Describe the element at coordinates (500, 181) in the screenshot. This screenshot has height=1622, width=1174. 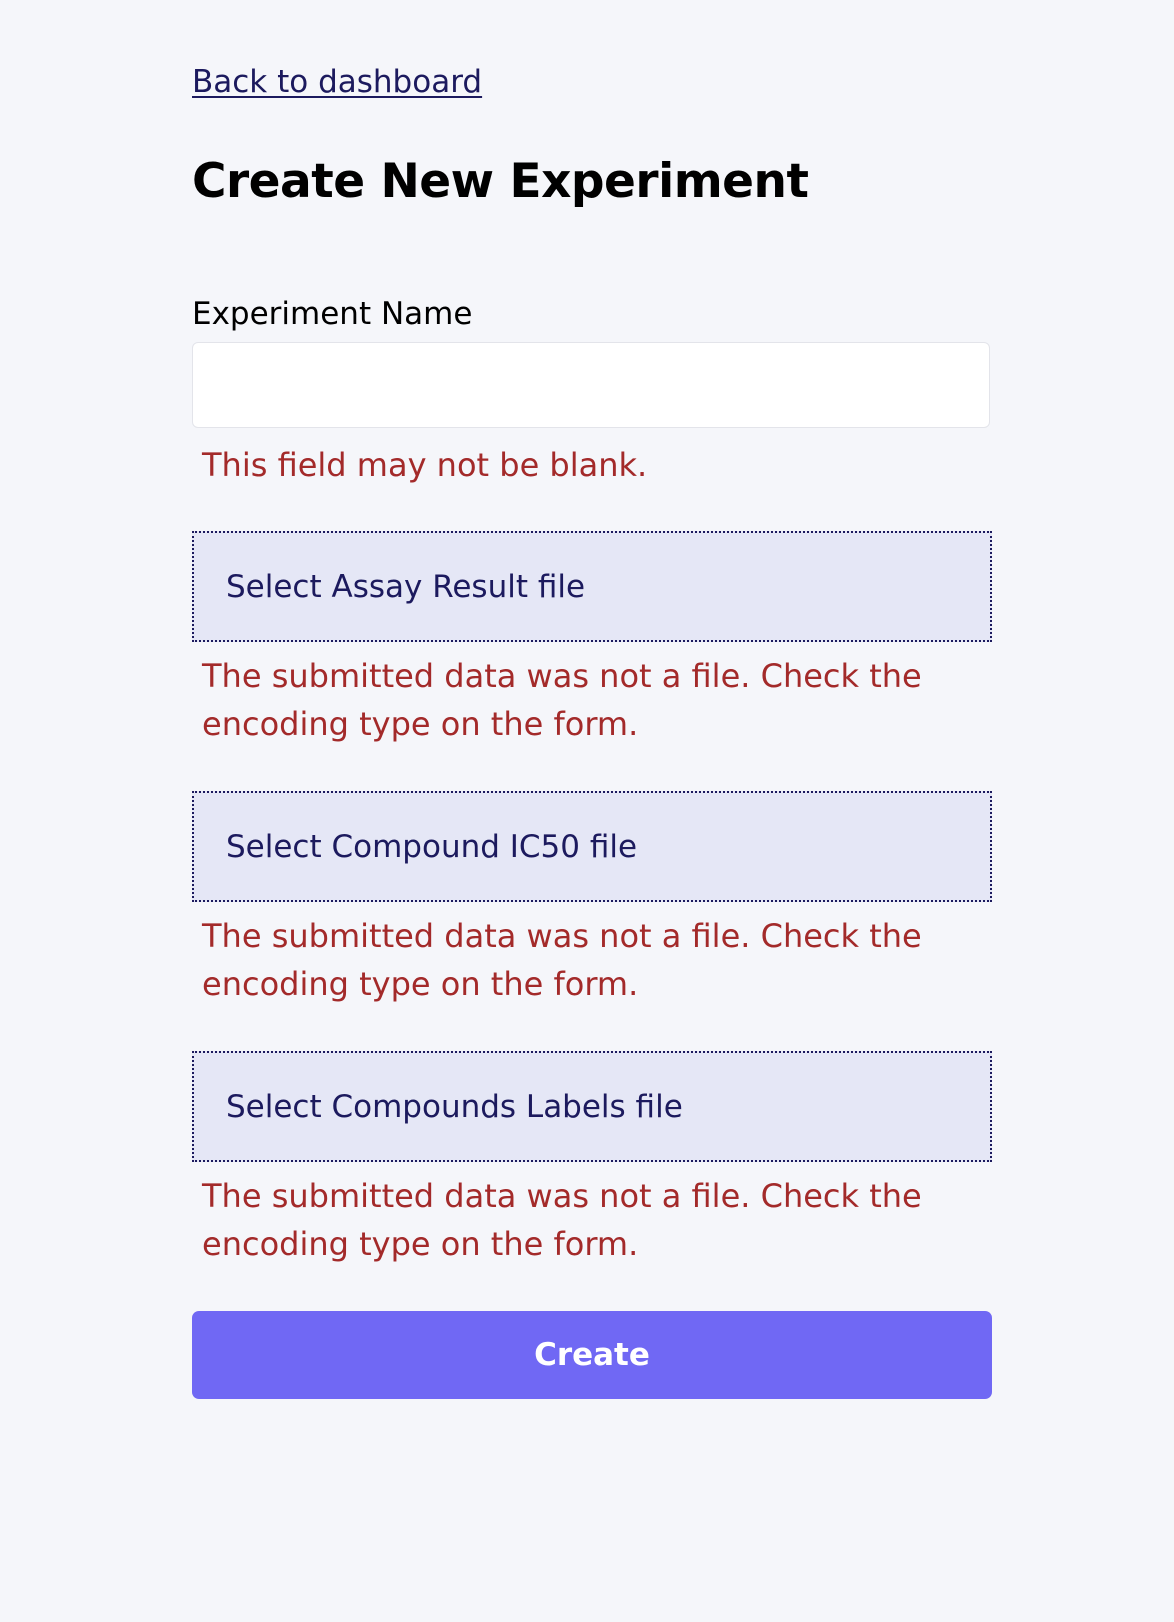
I see `page-title: Create New Experiment` at that location.